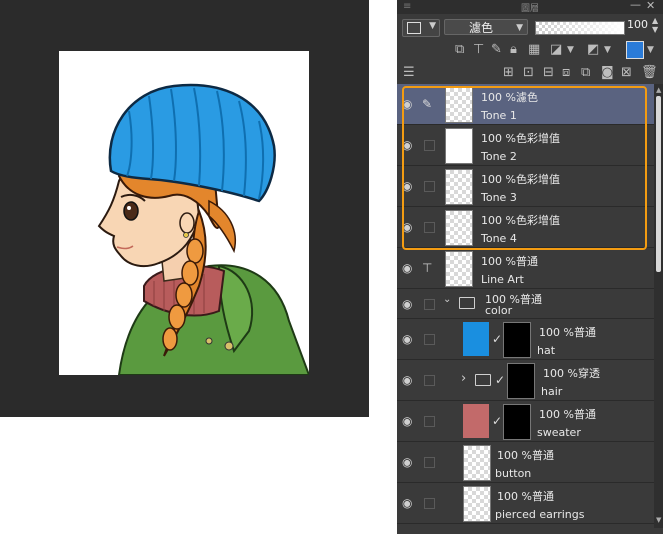 Image resolution: width=666 pixels, height=534 pixels. I want to click on panel-titlebar: ≡ 圖層 — ✕, so click(530, 7).